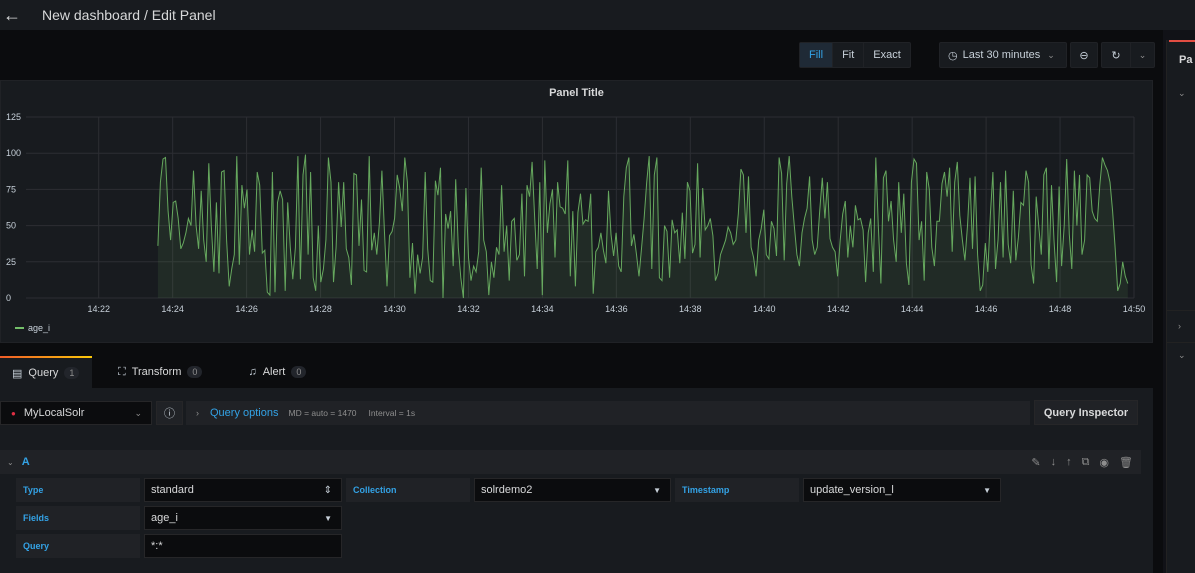  I want to click on timestamp-select: update_version_l ▼, so click(902, 490).